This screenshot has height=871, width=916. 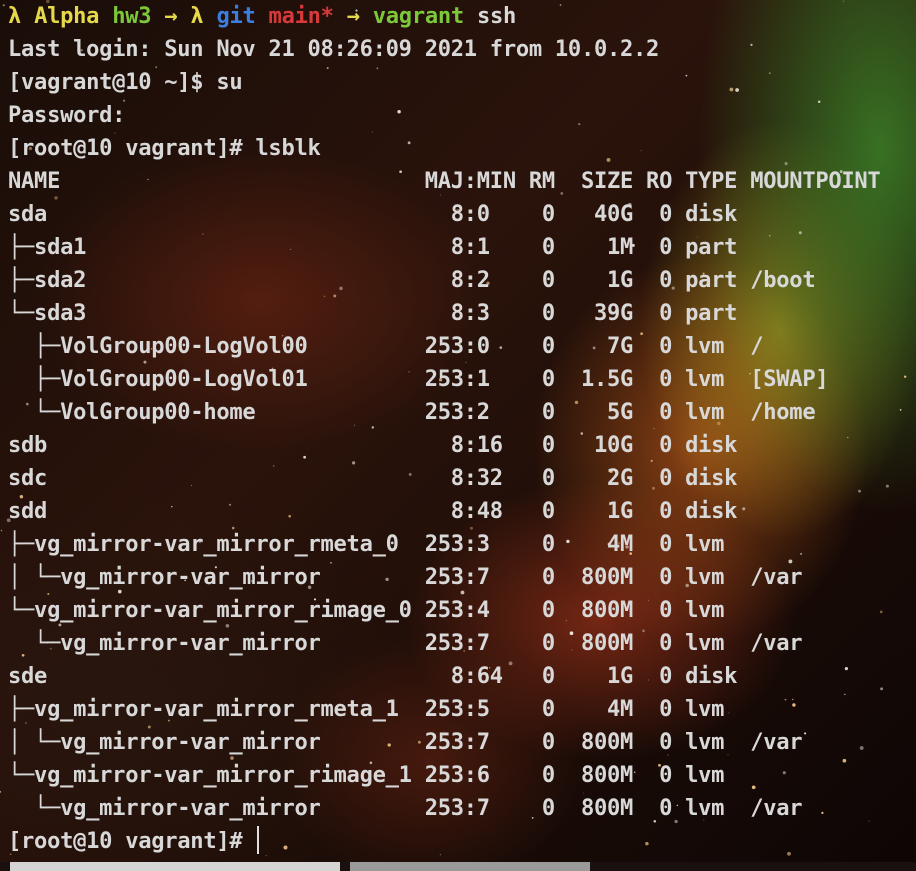 What do you see at coordinates (373, 676) in the screenshot?
I see `lsblk-row: sde 8:64 0 1G 0 disk` at bounding box center [373, 676].